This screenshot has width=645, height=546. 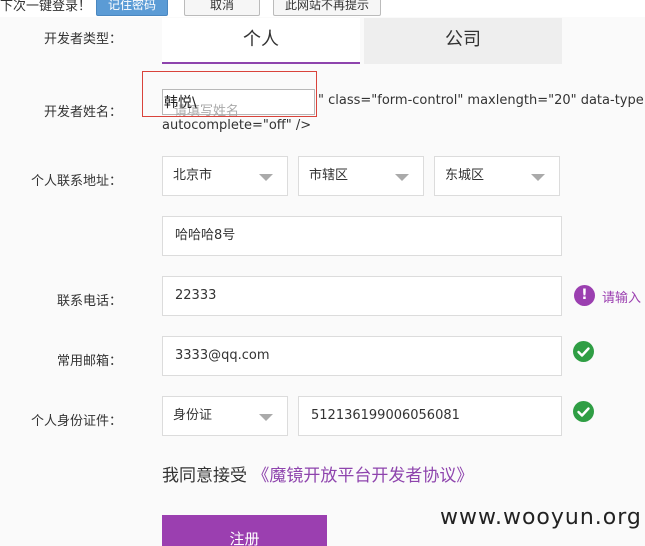 What do you see at coordinates (362, 236) in the screenshot?
I see `street-input: 哈哈哈8号` at bounding box center [362, 236].